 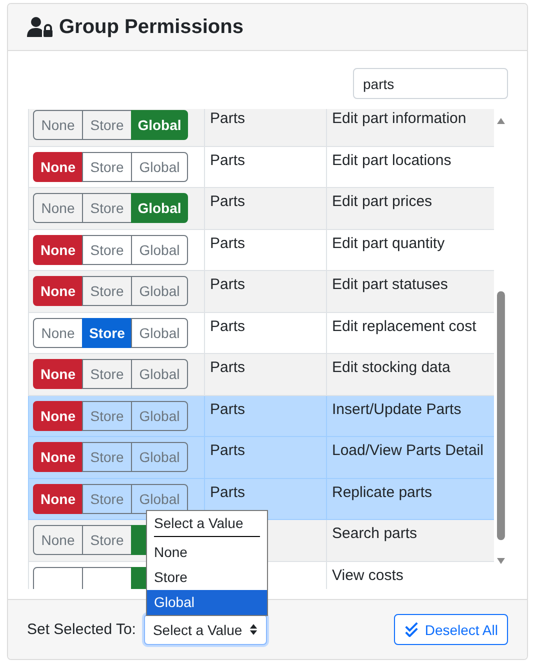 I want to click on description-text: Edit part quantity, so click(x=388, y=243).